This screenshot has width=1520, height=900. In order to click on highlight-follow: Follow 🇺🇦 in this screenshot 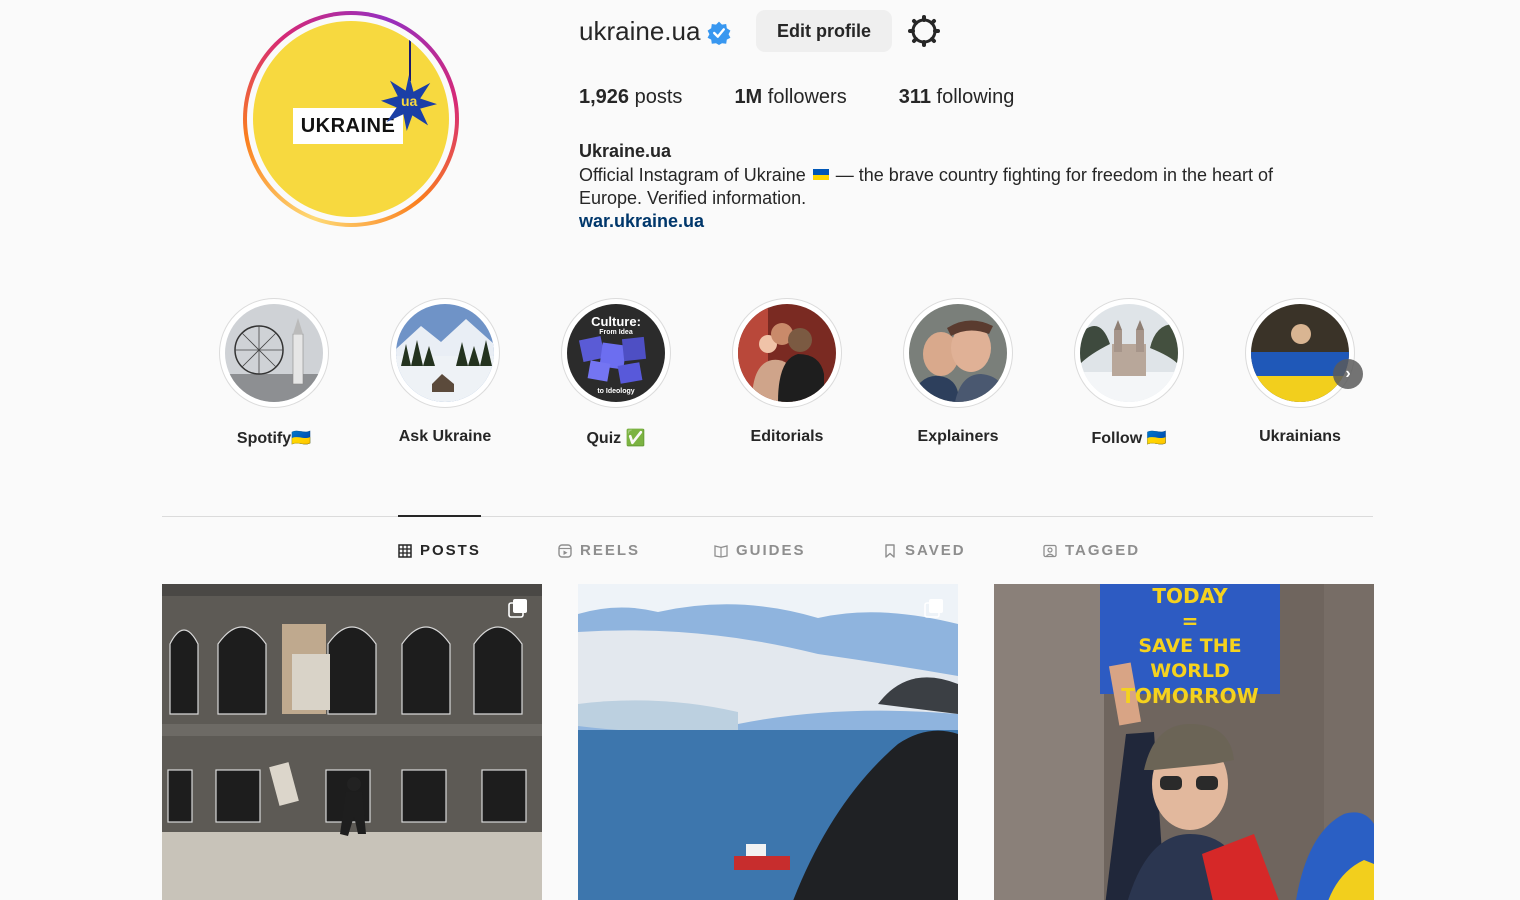, I will do `click(1129, 373)`.